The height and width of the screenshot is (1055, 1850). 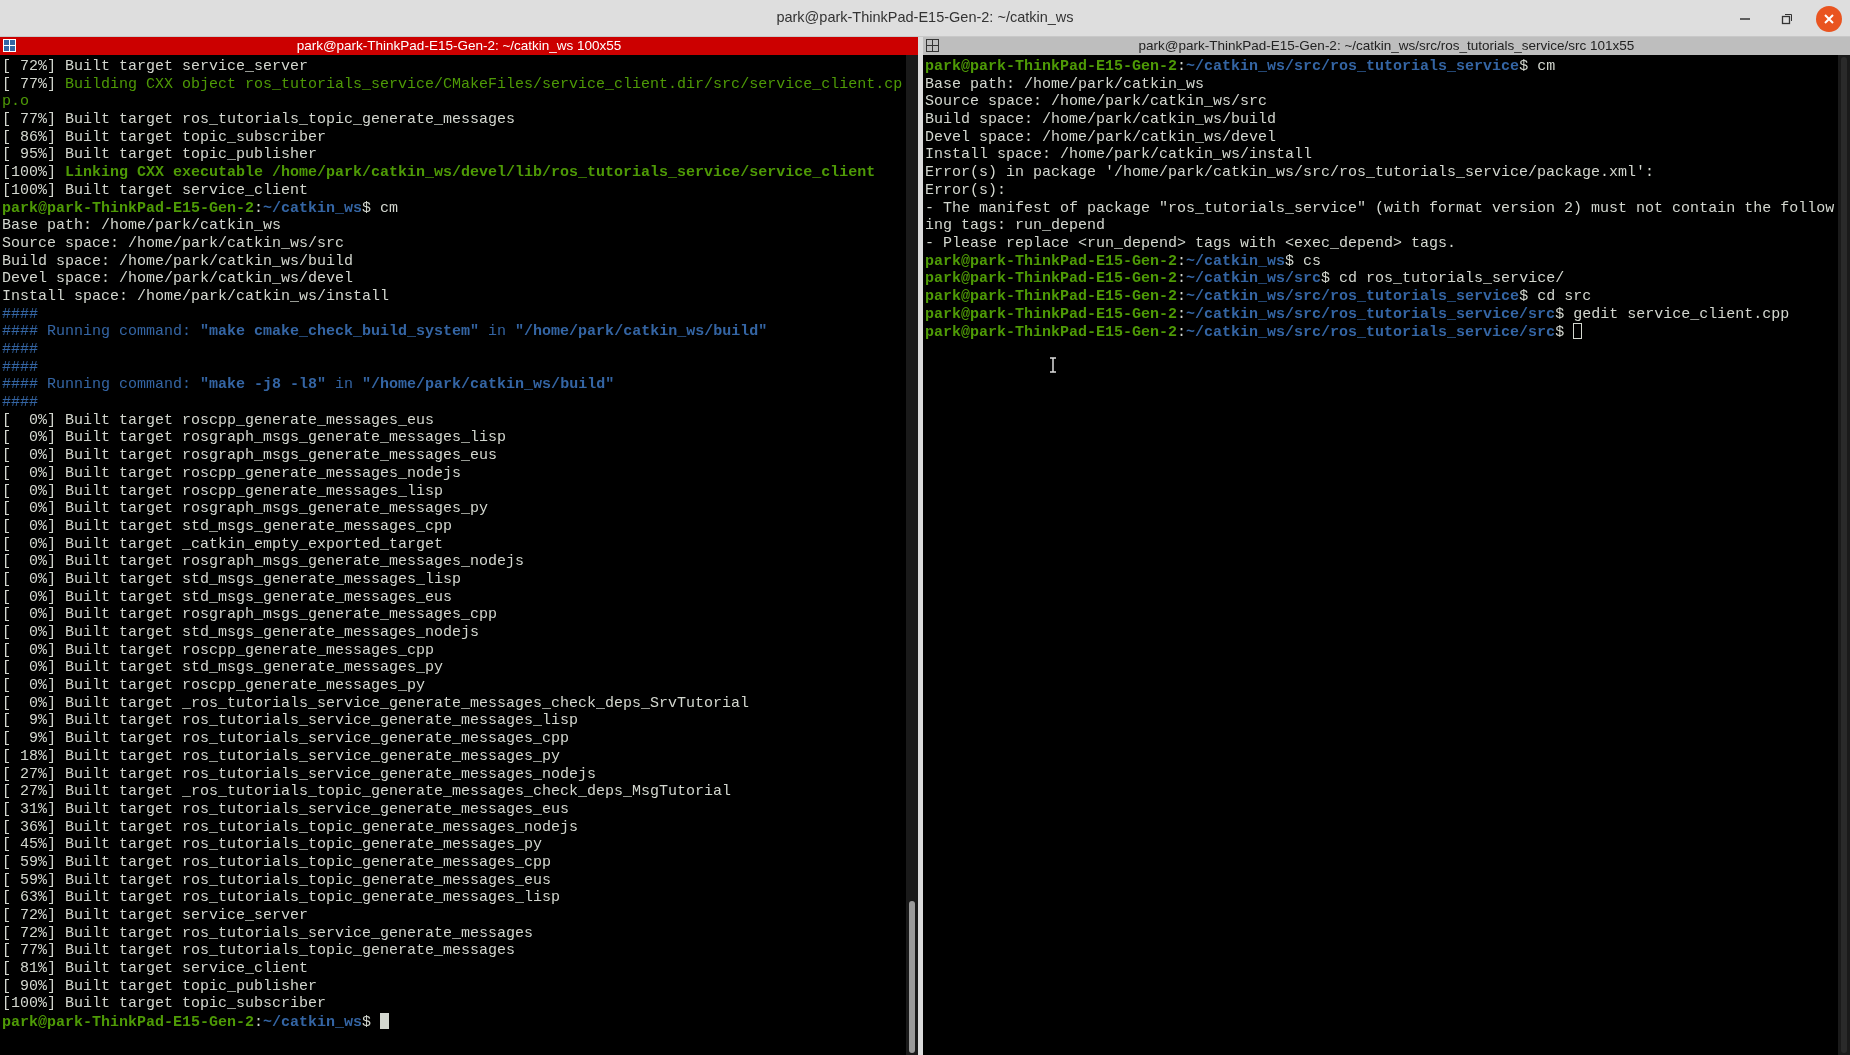 What do you see at coordinates (227, 526) in the screenshot?
I see `terminal-line: [ 0%] Built target std_msgs_generate_messages_cpp` at bounding box center [227, 526].